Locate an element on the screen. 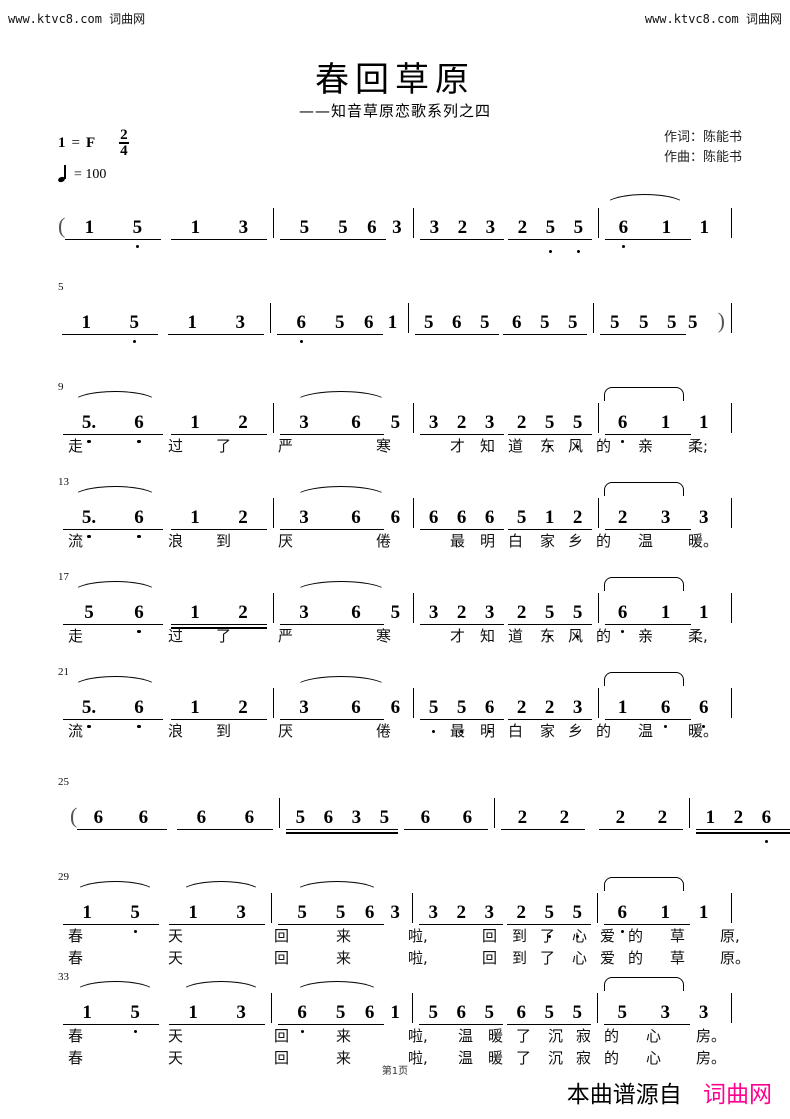  lyric-syllable: 道 is located at coordinates (516, 446).